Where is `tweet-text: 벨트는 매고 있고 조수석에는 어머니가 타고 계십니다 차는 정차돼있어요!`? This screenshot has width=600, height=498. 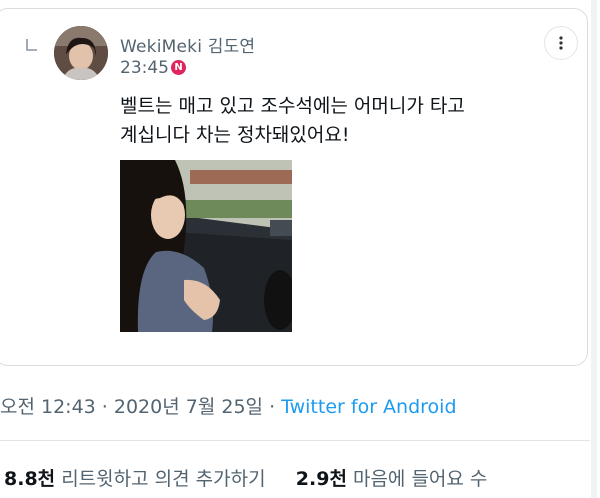 tweet-text: 벨트는 매고 있고 조수석에는 어머니가 타고 계십니다 차는 정차돼있어요! is located at coordinates (340, 121).